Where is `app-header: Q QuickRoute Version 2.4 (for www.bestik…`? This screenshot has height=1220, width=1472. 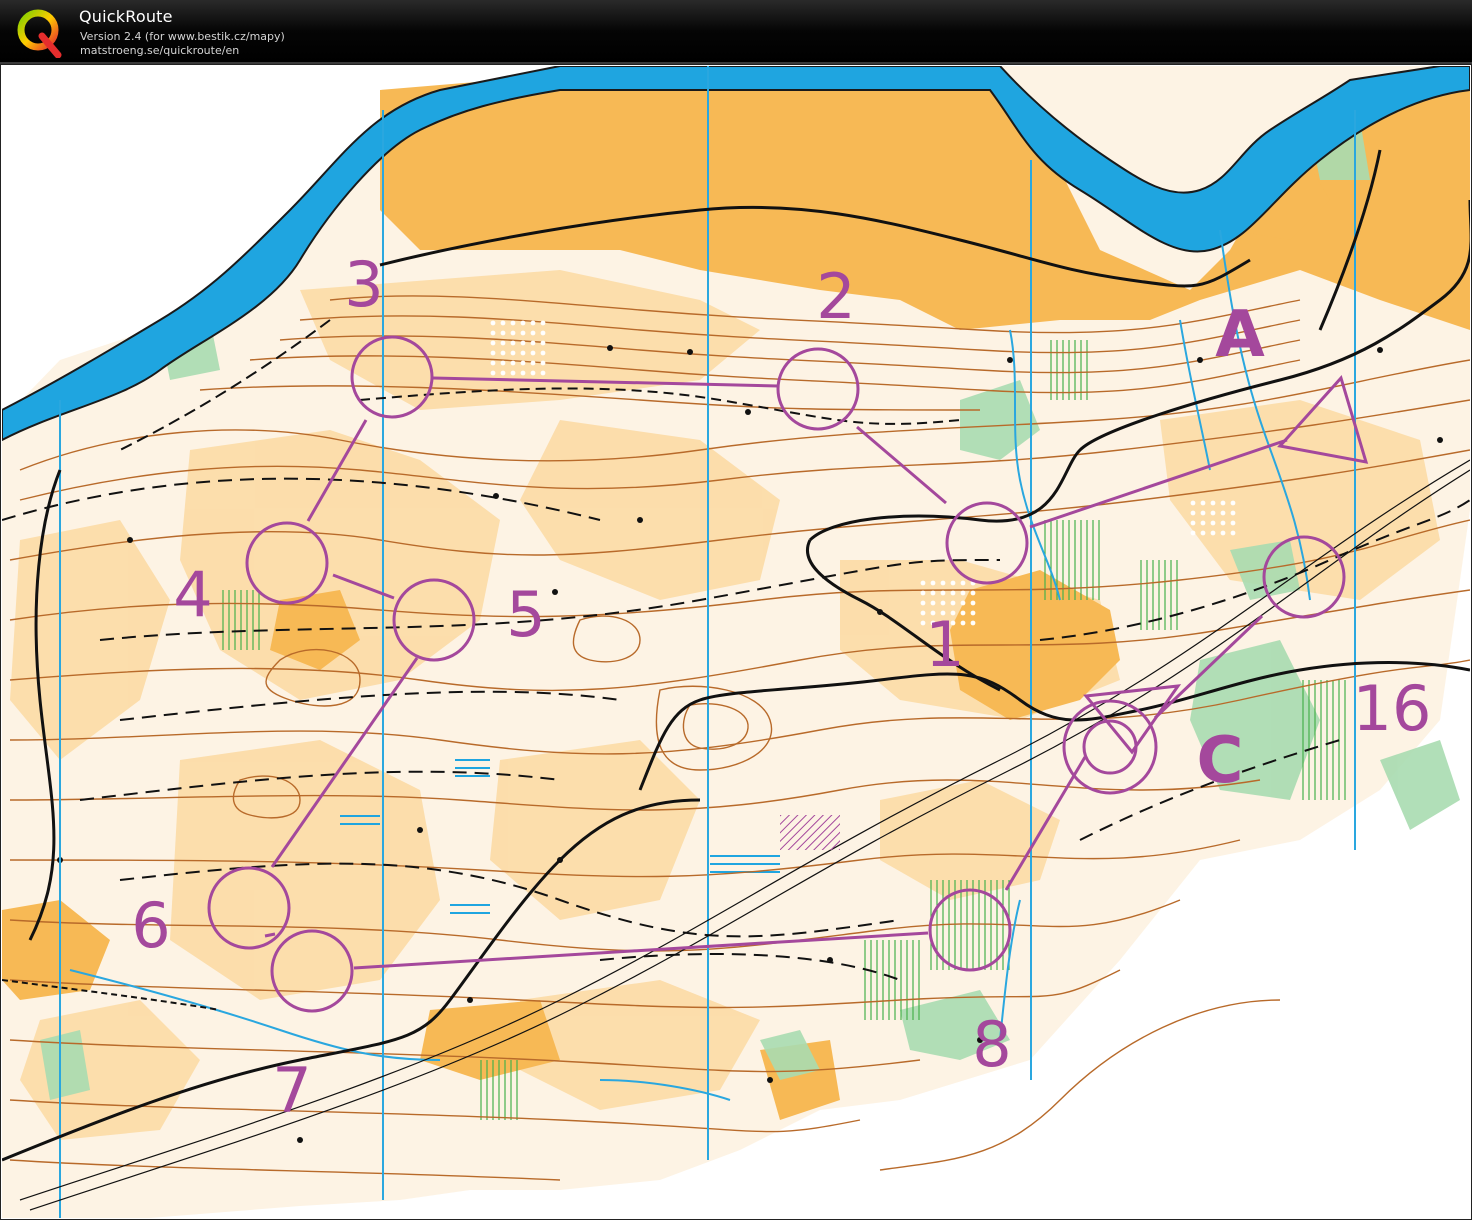 app-header: Q QuickRoute Version 2.4 (for www.bestik… is located at coordinates (736, 32).